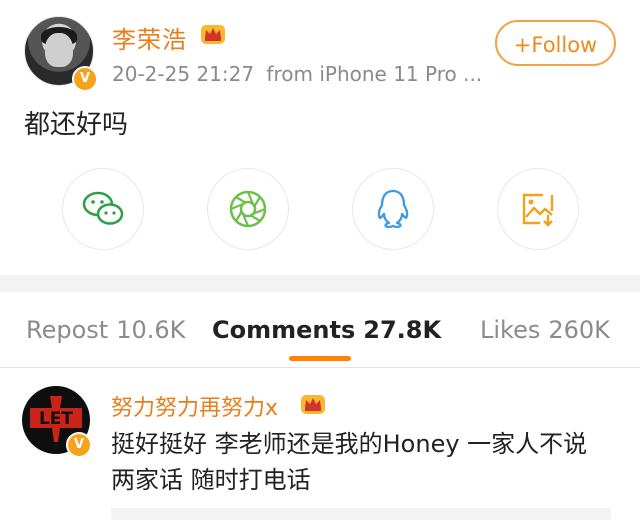 The image size is (640, 520). I want to click on share-qq-button, so click(393, 209).